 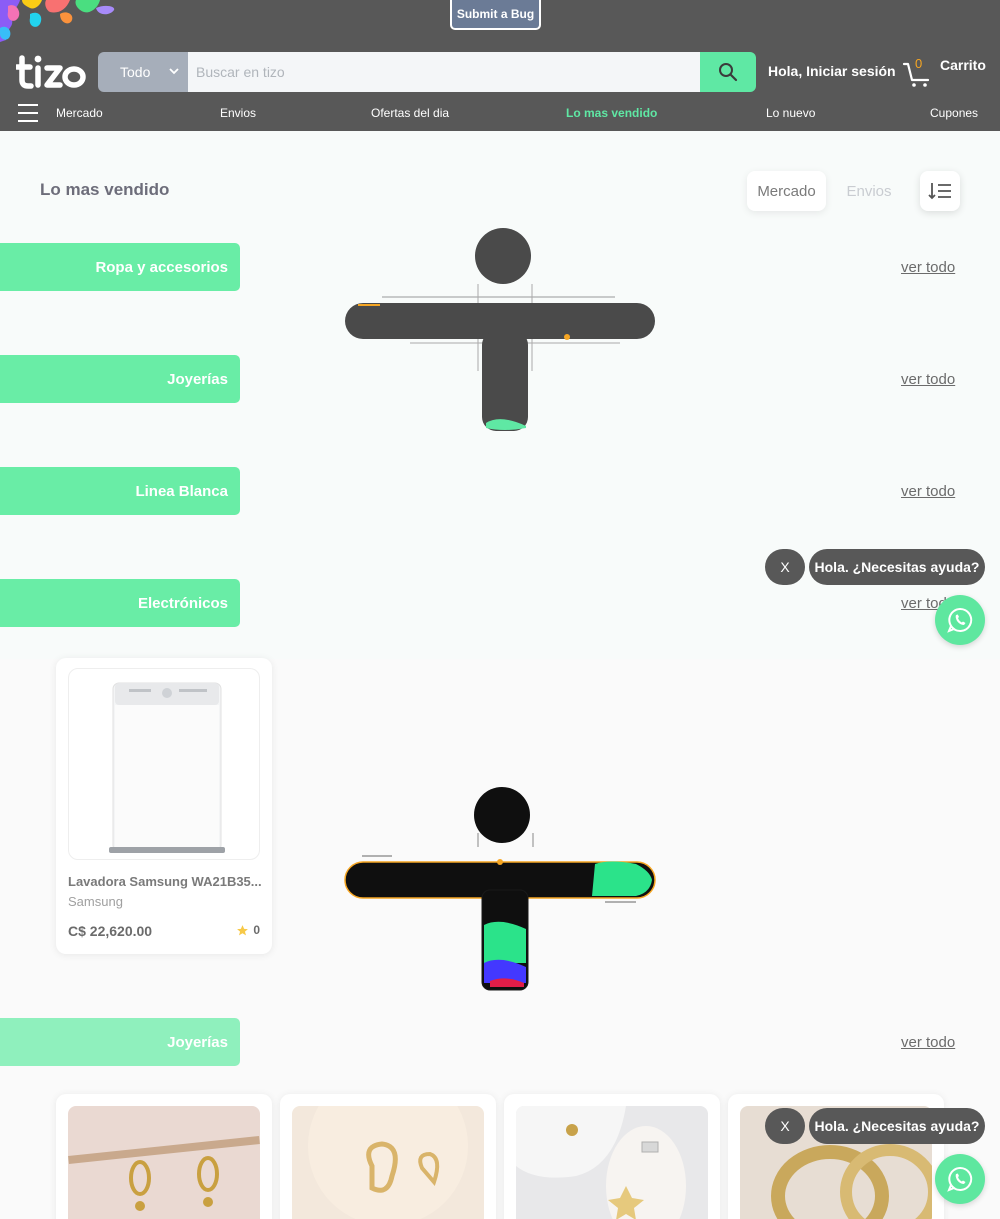 What do you see at coordinates (444, 72) in the screenshot?
I see `search-input` at bounding box center [444, 72].